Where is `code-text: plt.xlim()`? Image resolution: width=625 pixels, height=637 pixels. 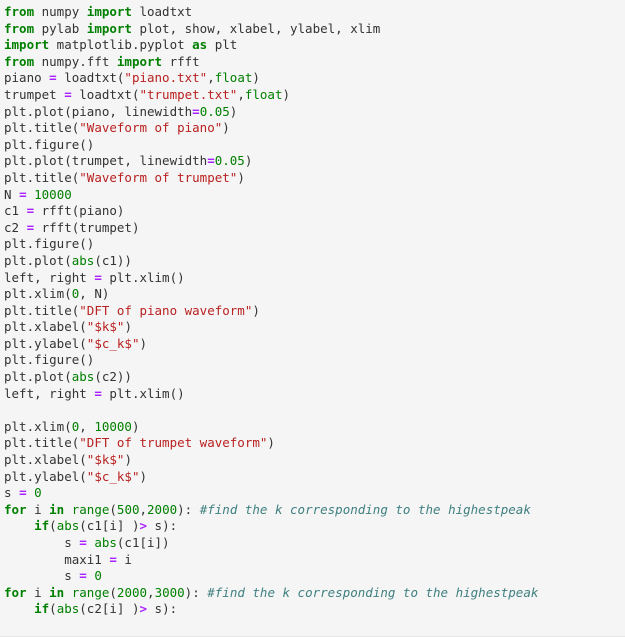
code-text: plt.xlim() is located at coordinates (143, 277).